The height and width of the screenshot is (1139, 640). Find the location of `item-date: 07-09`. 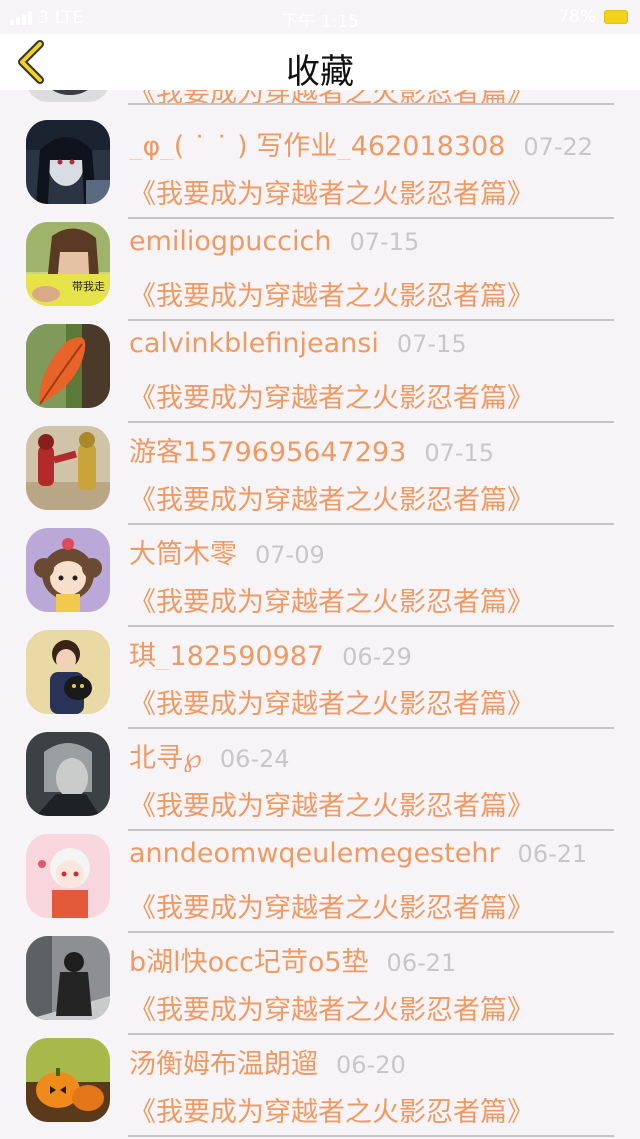

item-date: 07-09 is located at coordinates (290, 554).